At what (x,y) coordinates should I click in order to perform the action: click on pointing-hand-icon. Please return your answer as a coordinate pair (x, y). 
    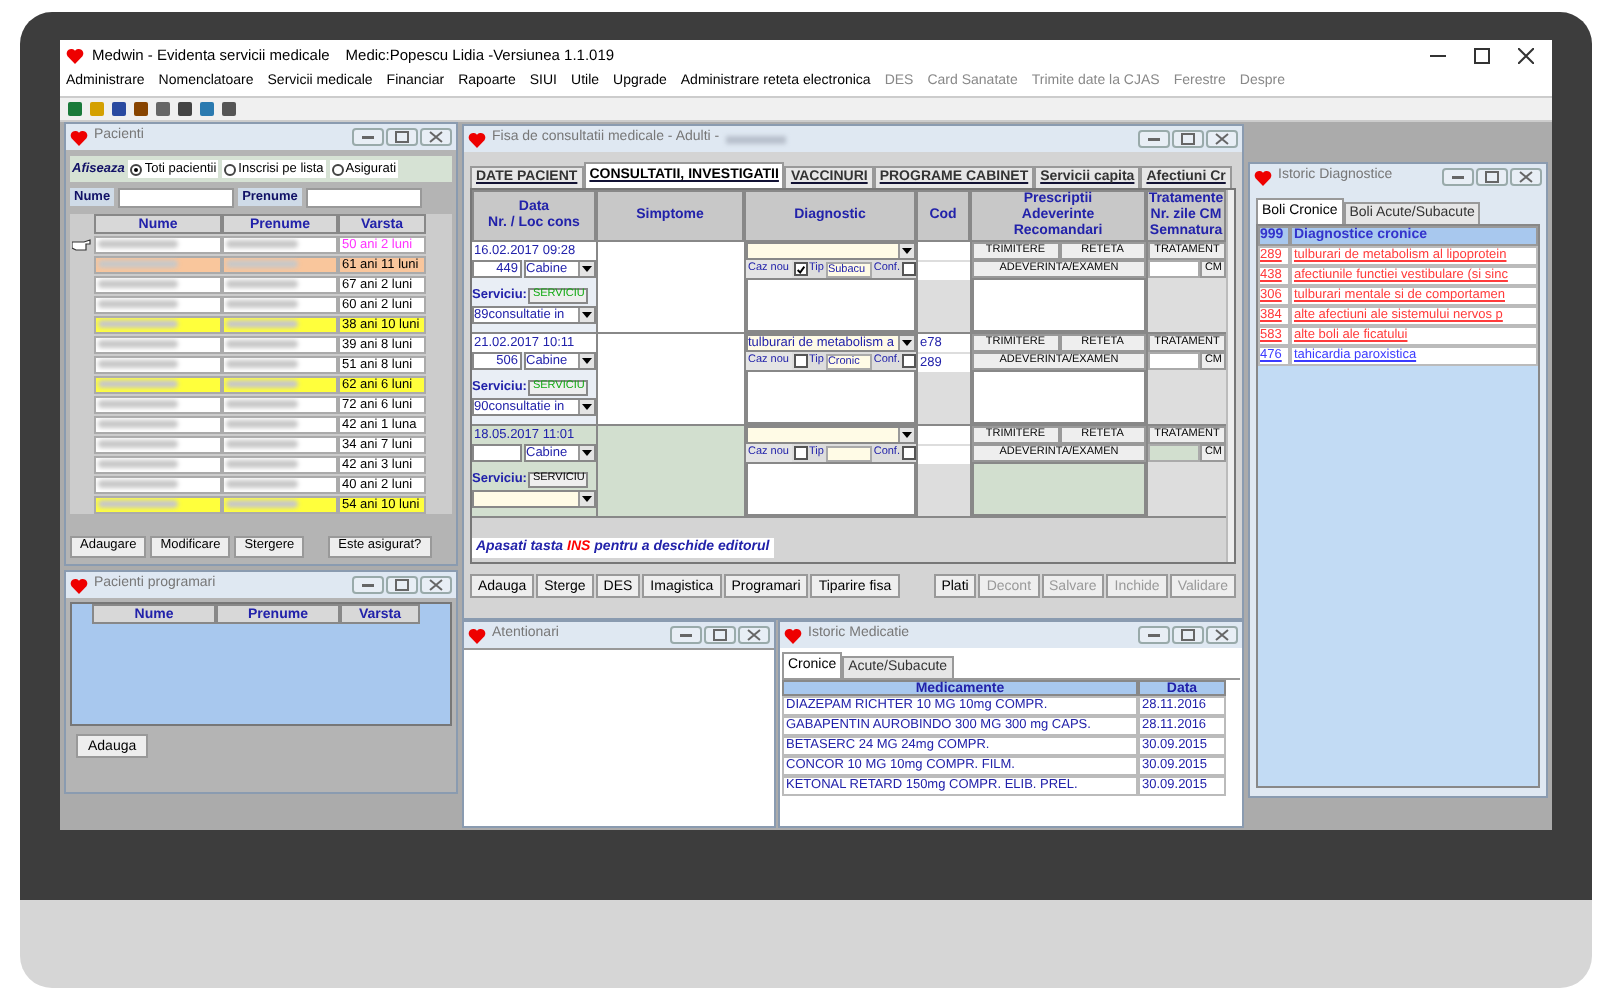
    Looking at the image, I should click on (82, 244).